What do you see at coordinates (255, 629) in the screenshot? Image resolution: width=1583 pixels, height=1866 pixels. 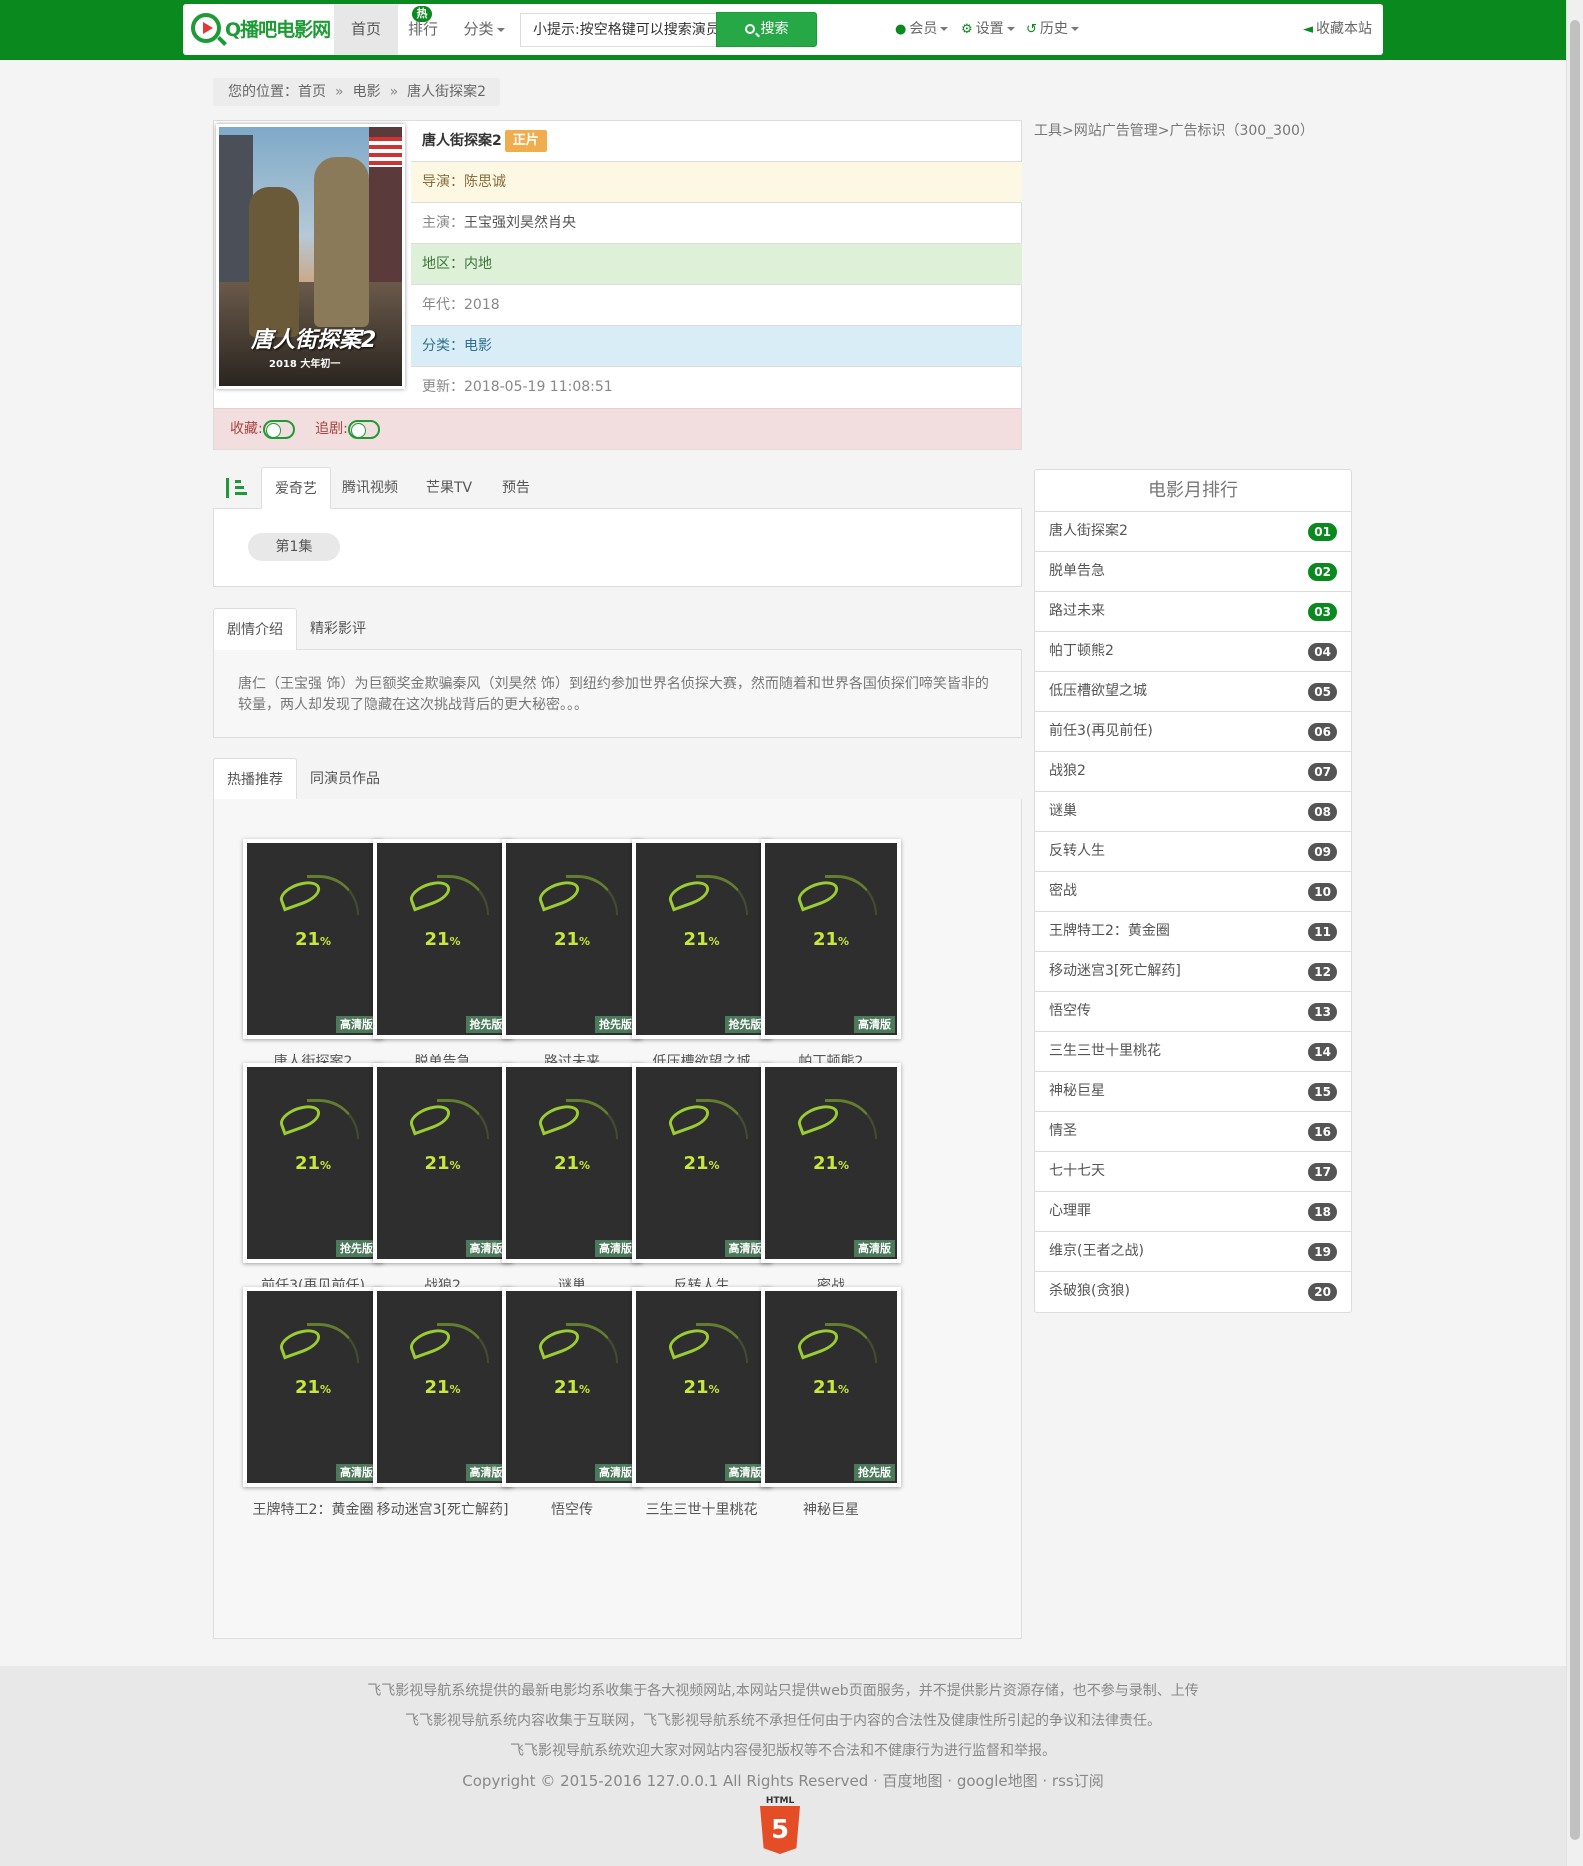 I see `tab-plot: 剧情介绍` at bounding box center [255, 629].